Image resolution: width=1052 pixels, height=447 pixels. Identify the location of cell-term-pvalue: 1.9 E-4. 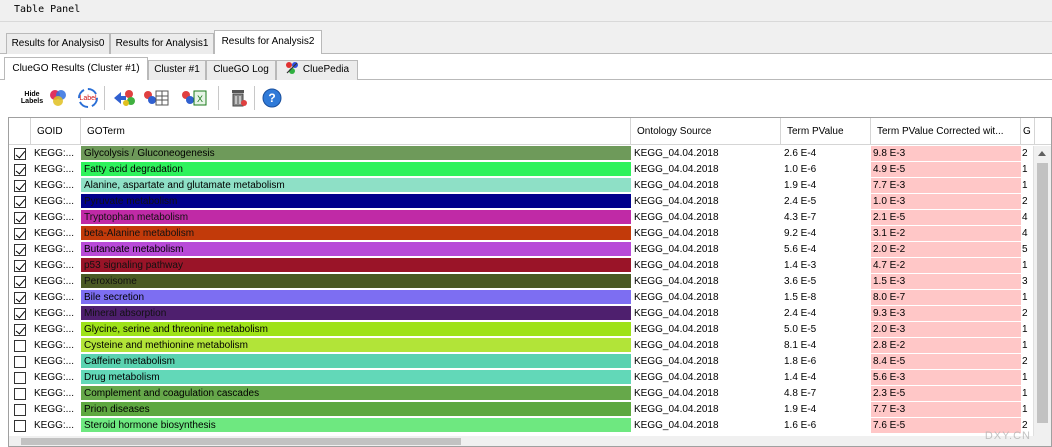
(800, 409).